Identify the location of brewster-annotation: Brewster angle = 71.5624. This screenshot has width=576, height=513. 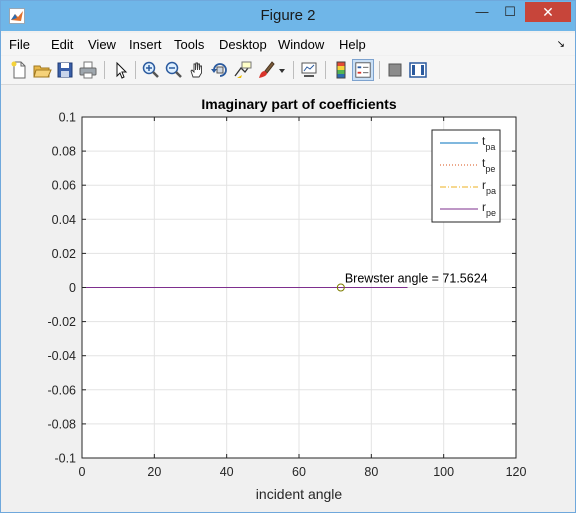
(416, 279).